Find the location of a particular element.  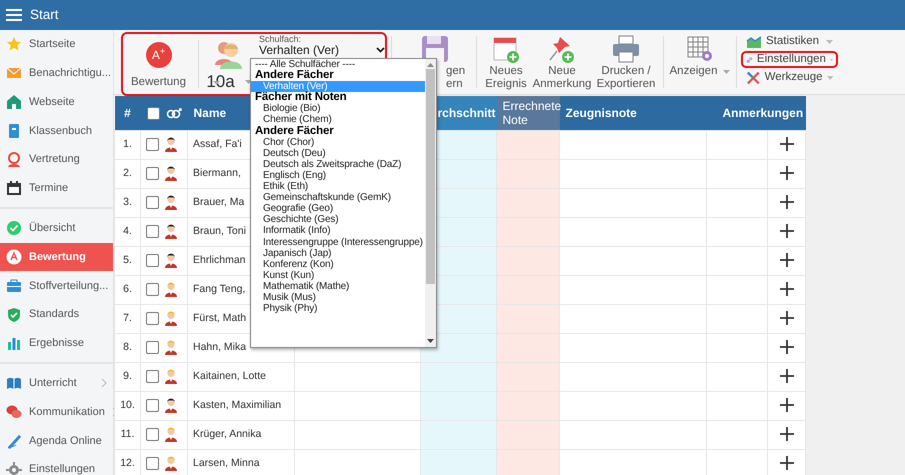

sidebar-item: Webseite is located at coordinates (56, 102).